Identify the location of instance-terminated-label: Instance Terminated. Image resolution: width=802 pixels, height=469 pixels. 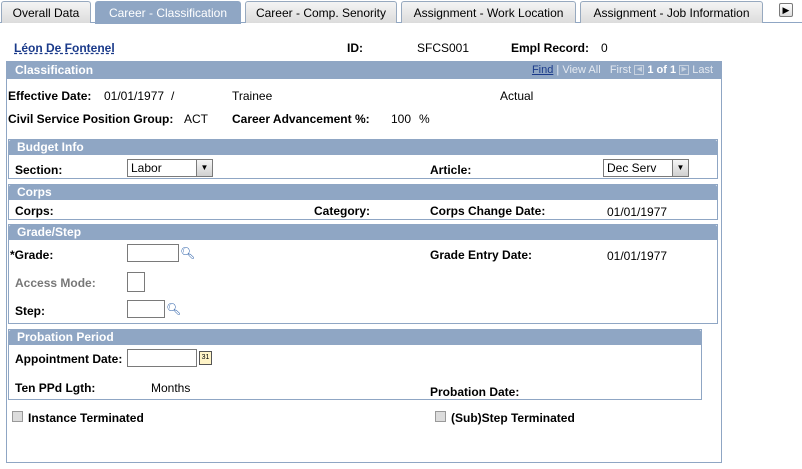
(86, 418).